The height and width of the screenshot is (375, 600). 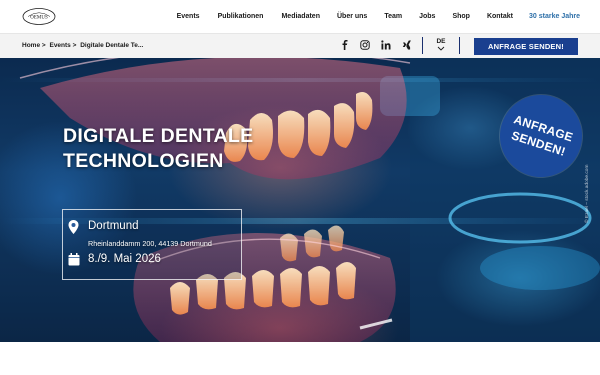 What do you see at coordinates (158, 136) in the screenshot?
I see `event-title-line-1: DIGITALE DENTALE` at bounding box center [158, 136].